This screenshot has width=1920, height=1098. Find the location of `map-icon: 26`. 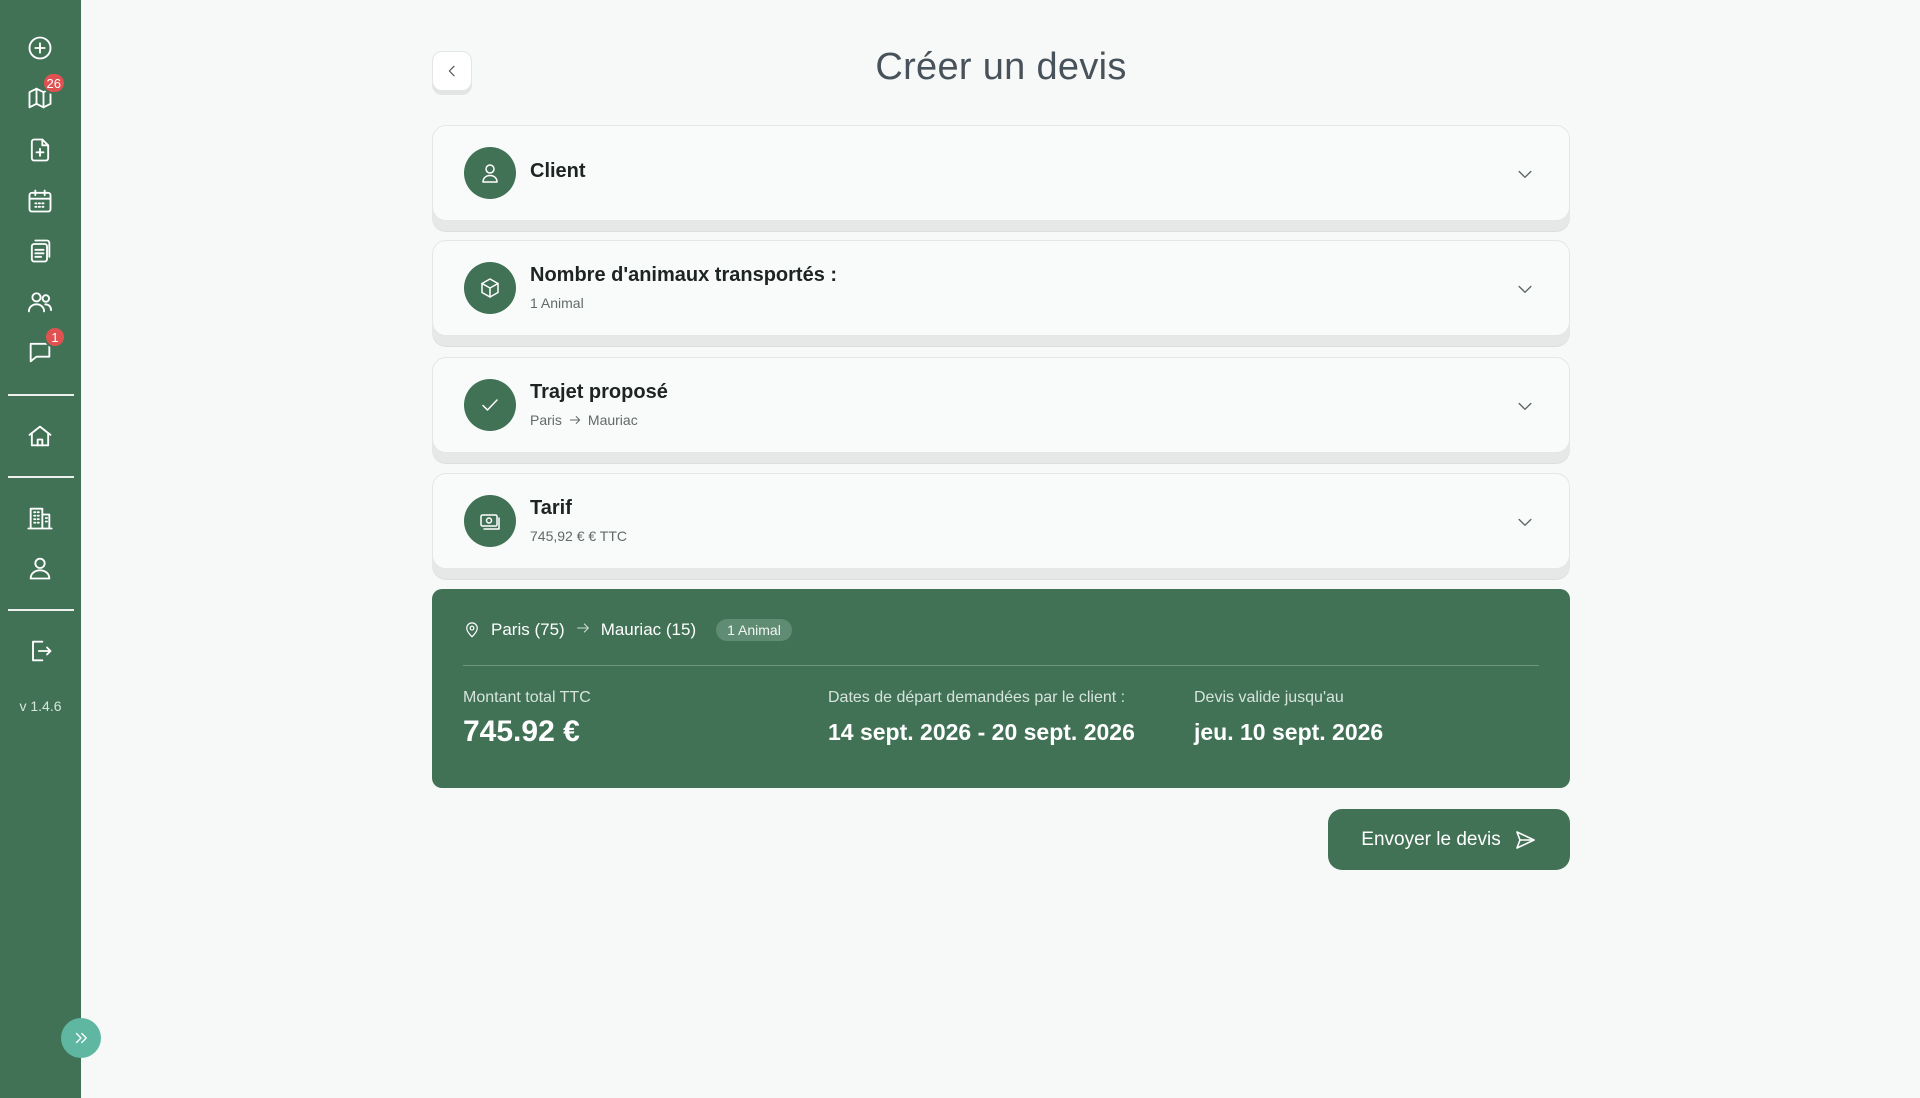

map-icon: 26 is located at coordinates (45, 93).